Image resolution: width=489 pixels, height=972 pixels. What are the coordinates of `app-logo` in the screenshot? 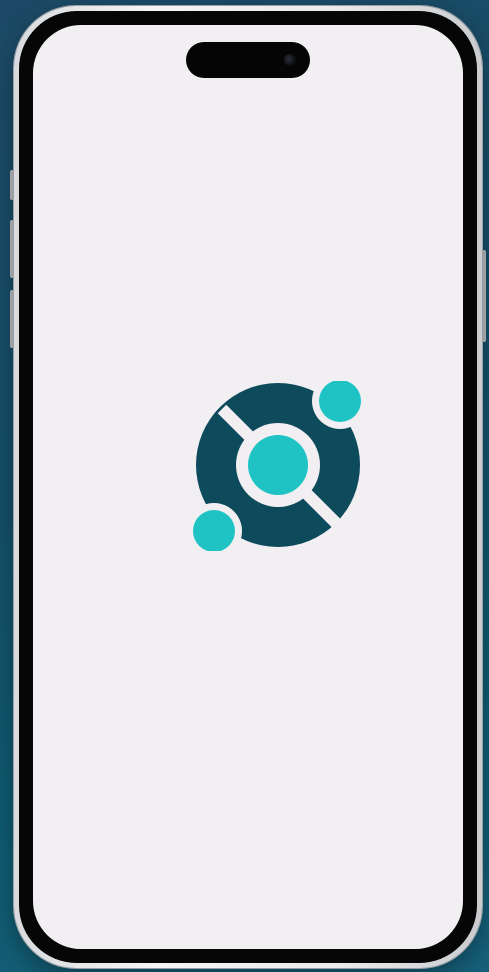 It's located at (277, 466).